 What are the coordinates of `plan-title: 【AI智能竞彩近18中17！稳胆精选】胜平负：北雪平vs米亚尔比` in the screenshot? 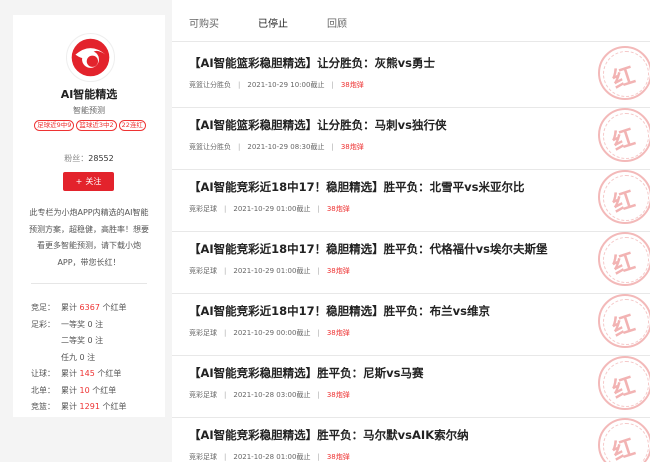 It's located at (357, 187).